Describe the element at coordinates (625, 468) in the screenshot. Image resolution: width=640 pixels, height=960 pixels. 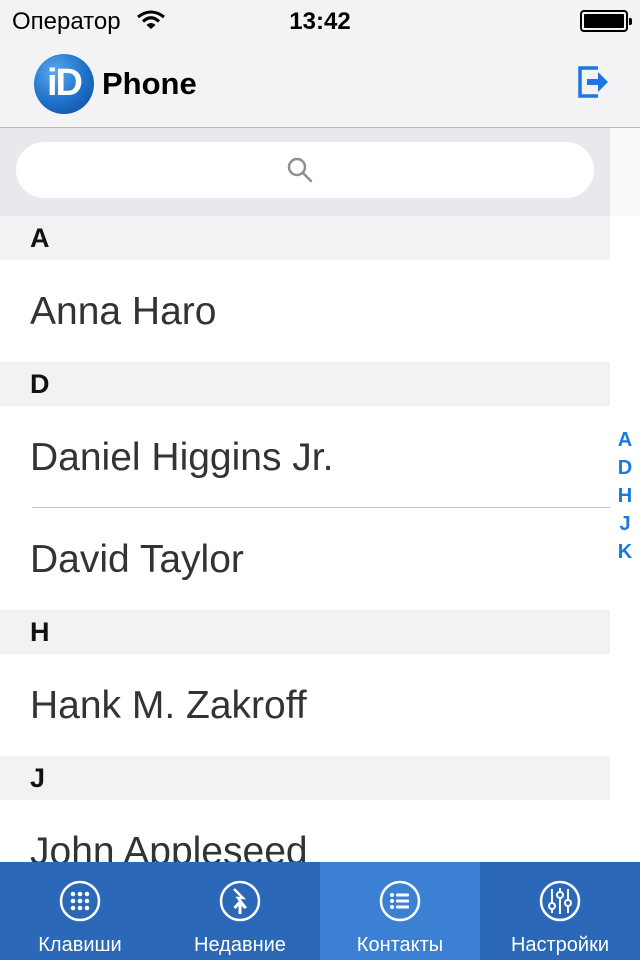
I see `index-letter: D` at that location.